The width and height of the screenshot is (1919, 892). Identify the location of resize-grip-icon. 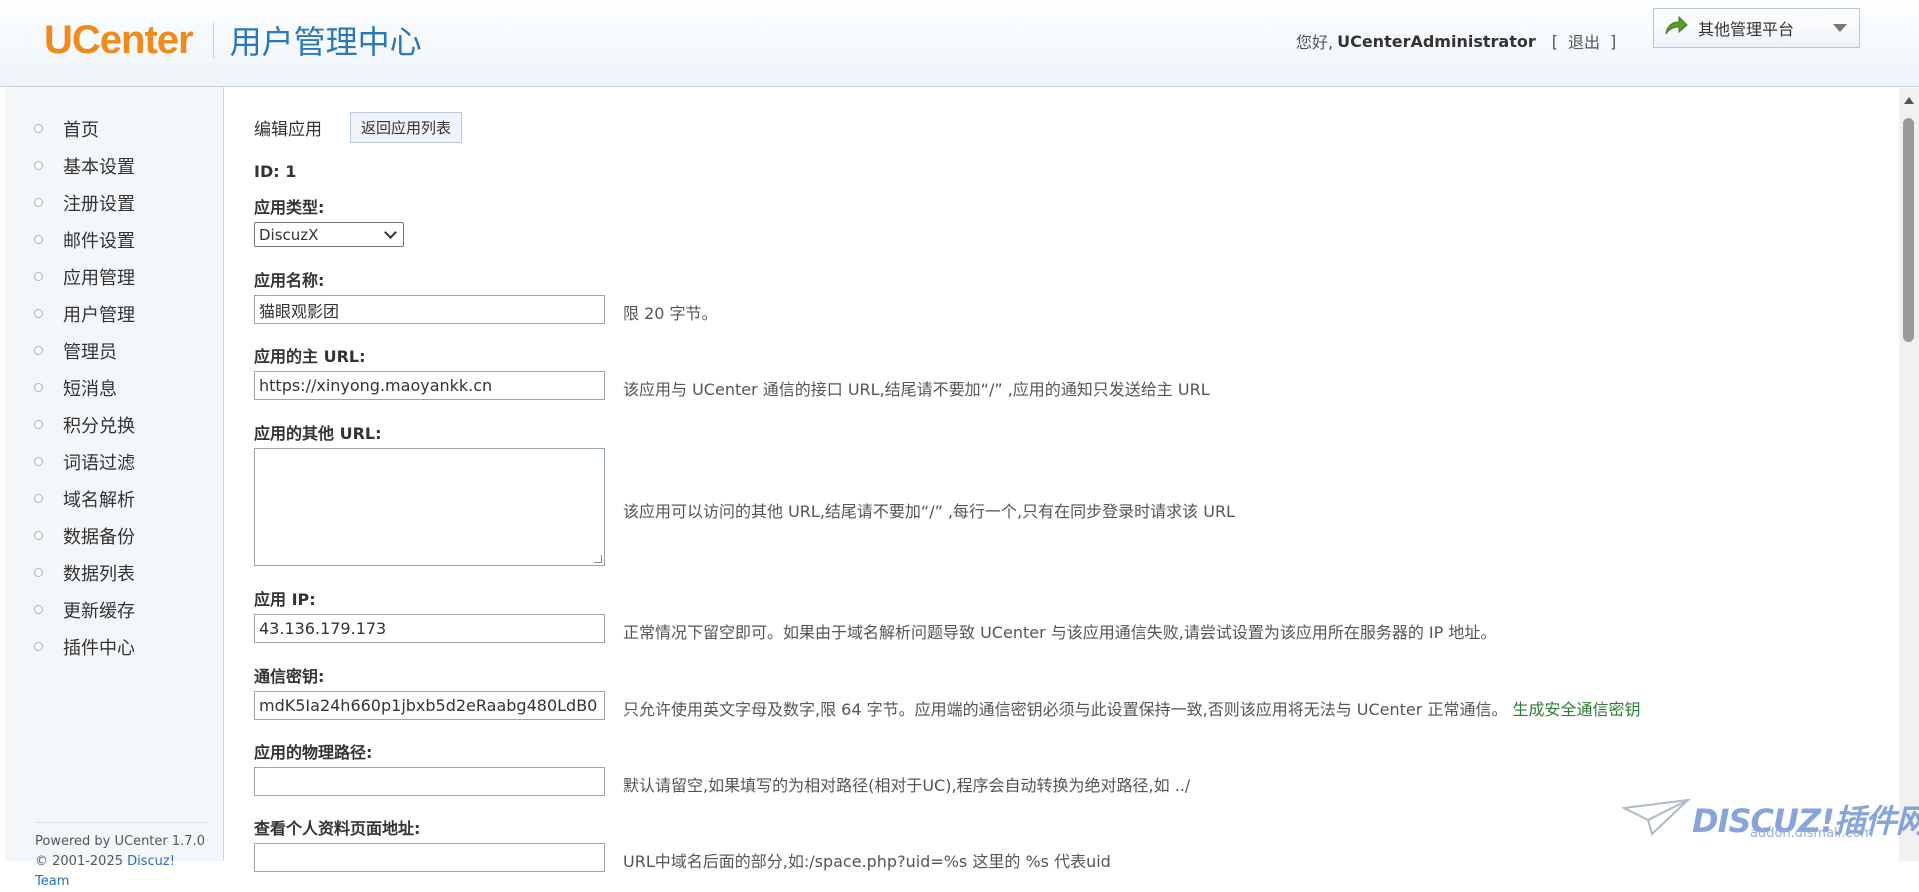
(598, 559).